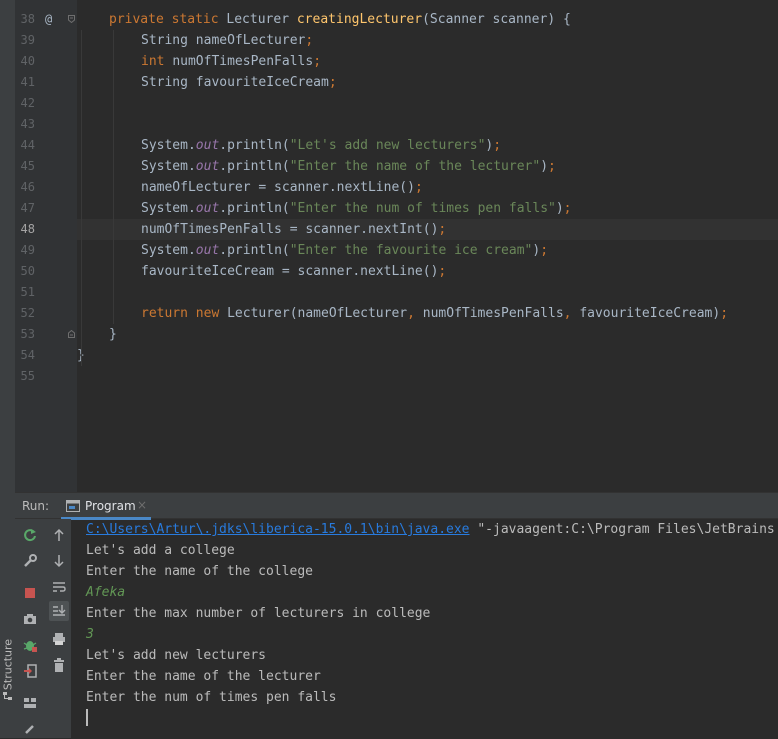 The width and height of the screenshot is (778, 739). I want to click on console-user-input: 3, so click(90, 634).